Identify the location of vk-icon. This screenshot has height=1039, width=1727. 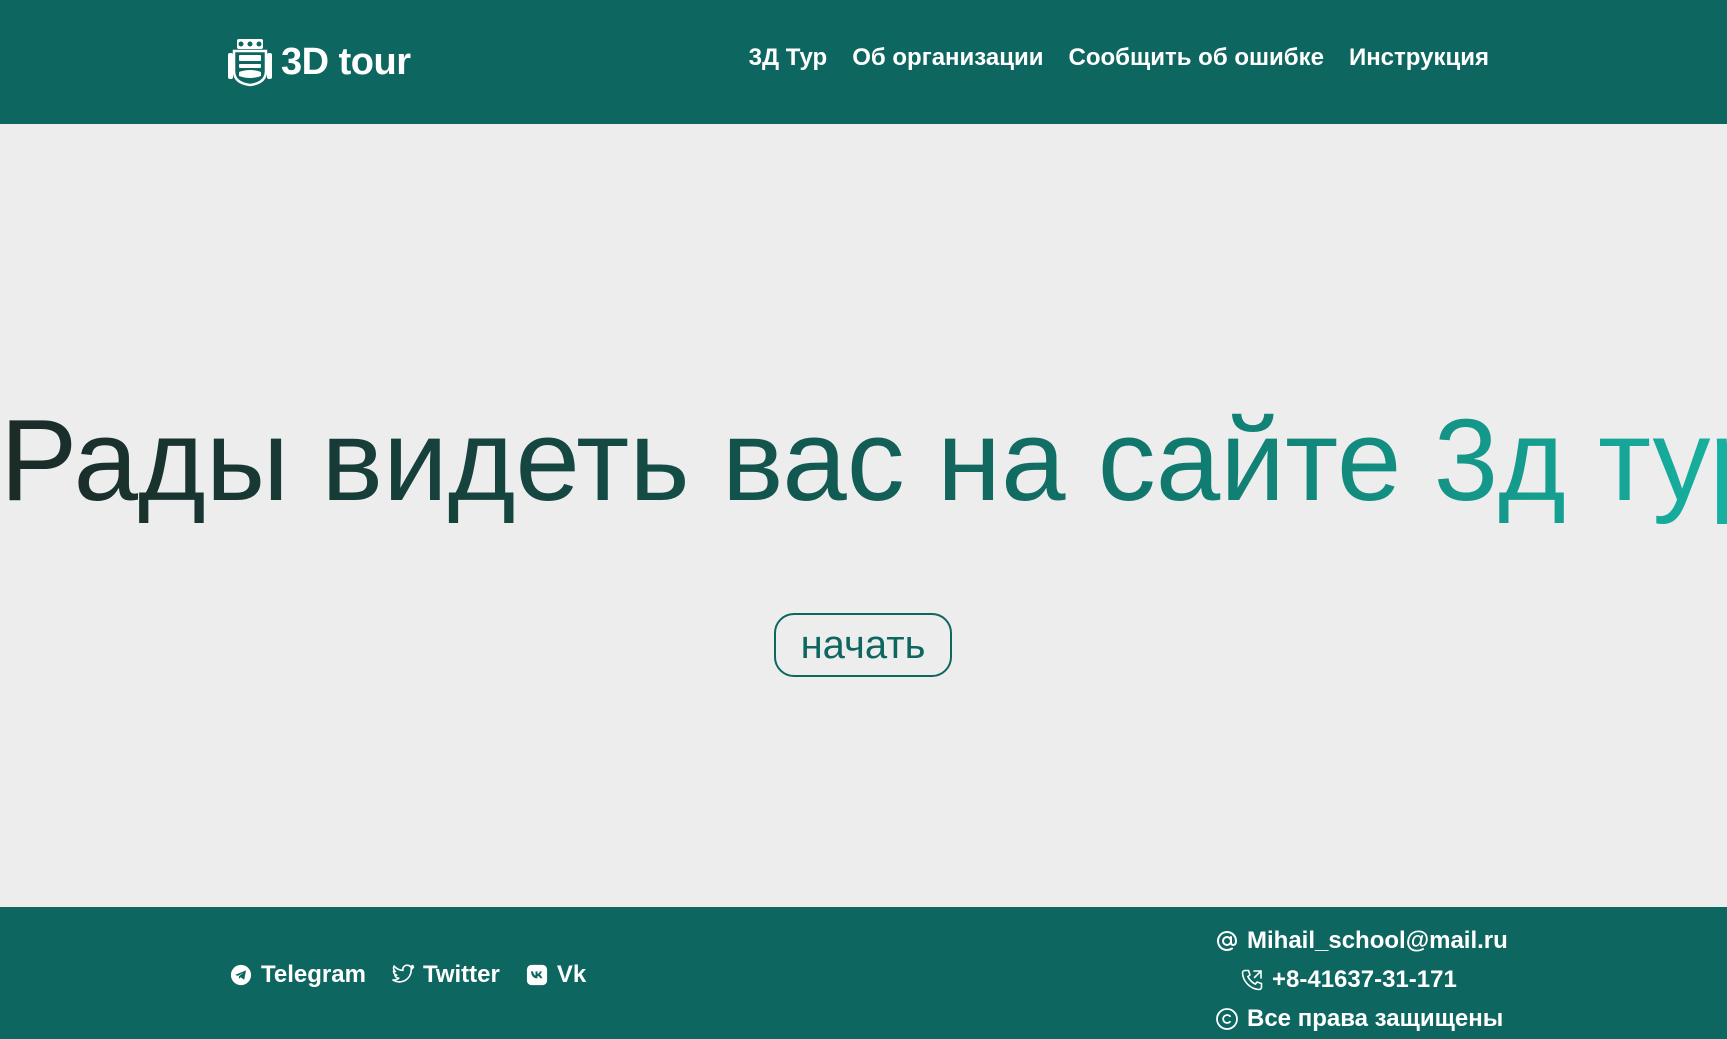
(537, 975).